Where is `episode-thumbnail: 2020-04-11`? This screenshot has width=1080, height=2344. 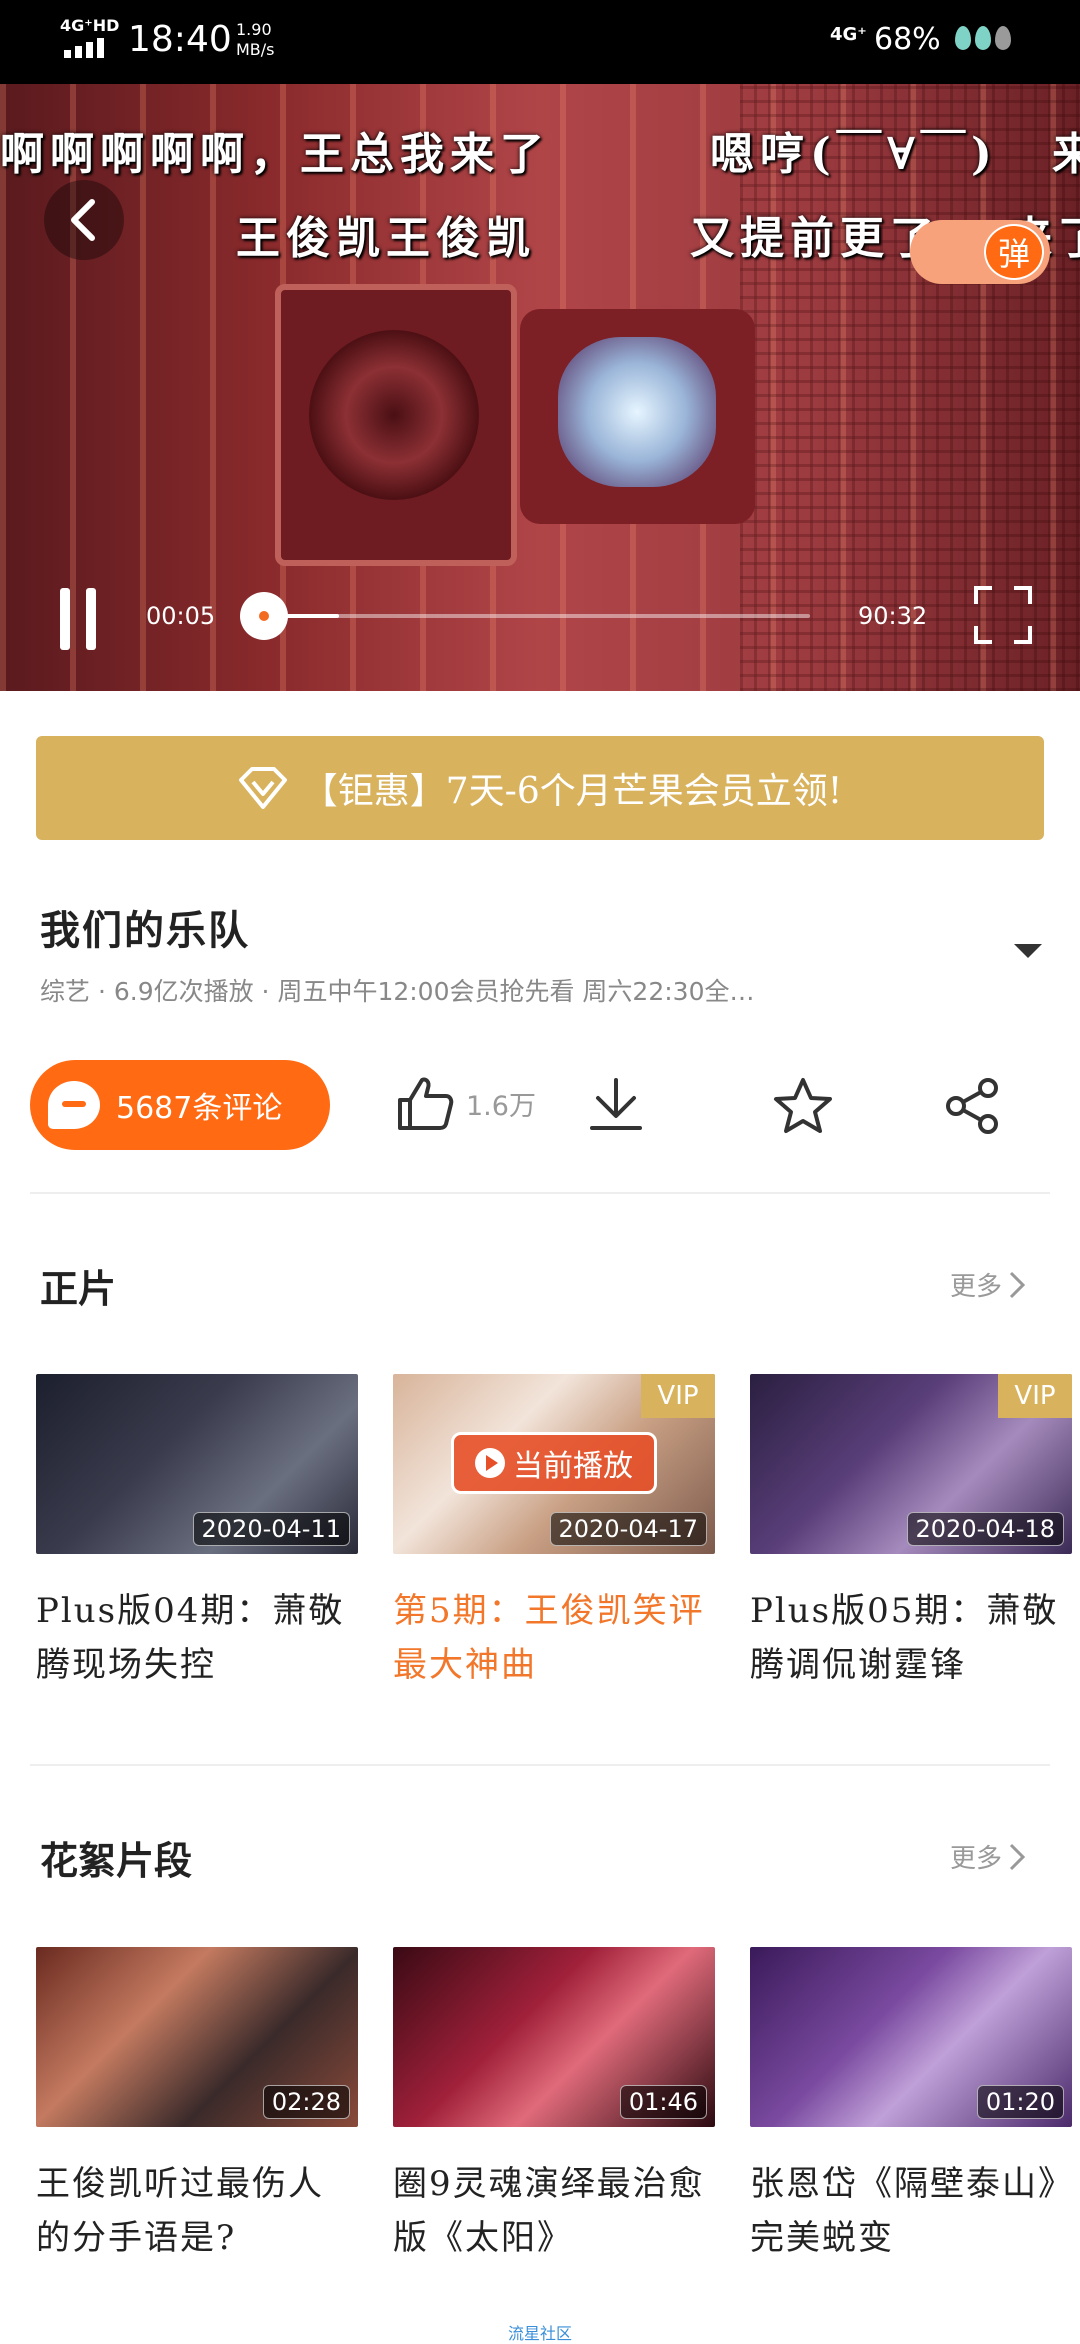
episode-thumbnail: 2020-04-11 is located at coordinates (197, 1464).